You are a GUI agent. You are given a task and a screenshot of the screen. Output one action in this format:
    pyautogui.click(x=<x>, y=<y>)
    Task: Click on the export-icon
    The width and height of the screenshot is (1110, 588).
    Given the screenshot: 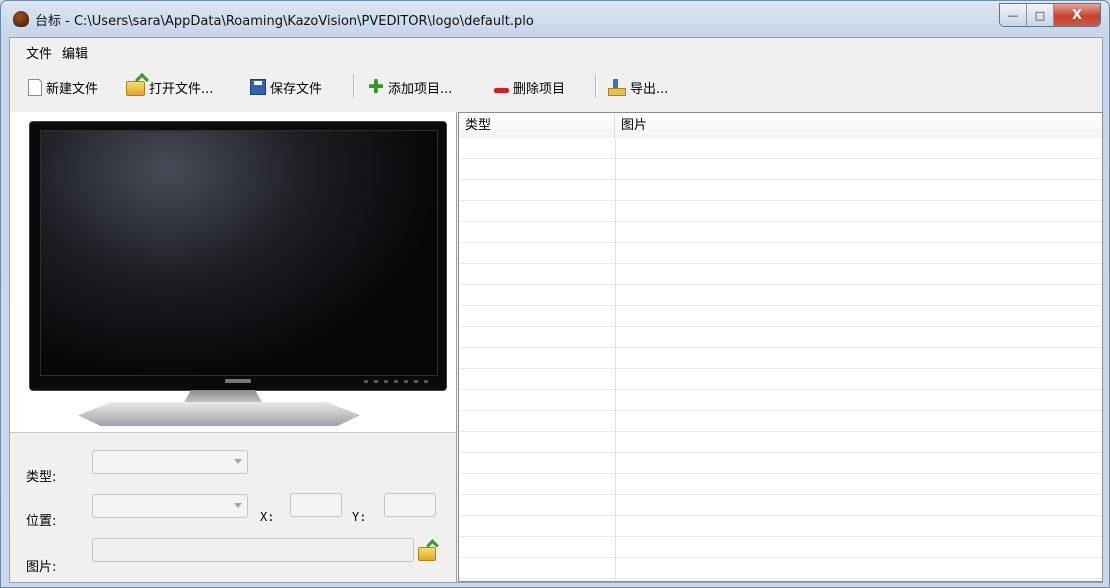 What is the action you would take?
    pyautogui.click(x=617, y=87)
    